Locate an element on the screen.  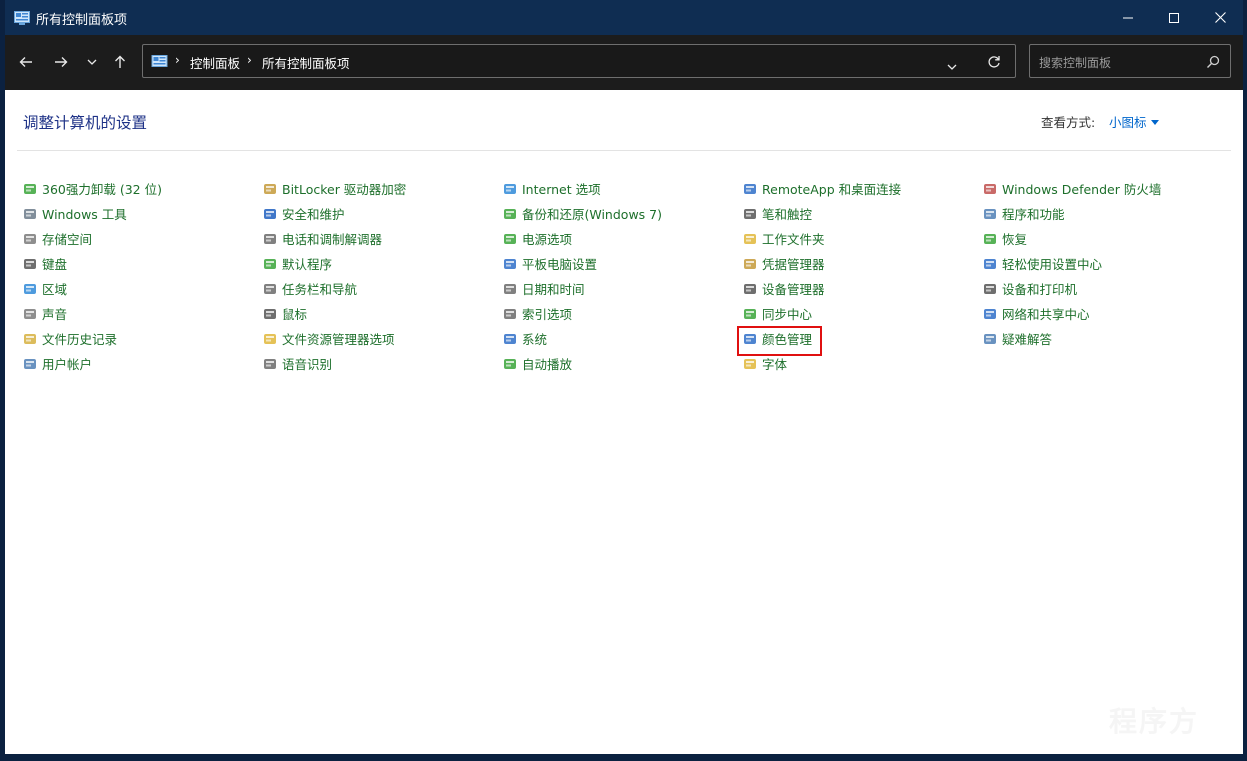
control-panel-item: 用户帐户 is located at coordinates (142, 363).